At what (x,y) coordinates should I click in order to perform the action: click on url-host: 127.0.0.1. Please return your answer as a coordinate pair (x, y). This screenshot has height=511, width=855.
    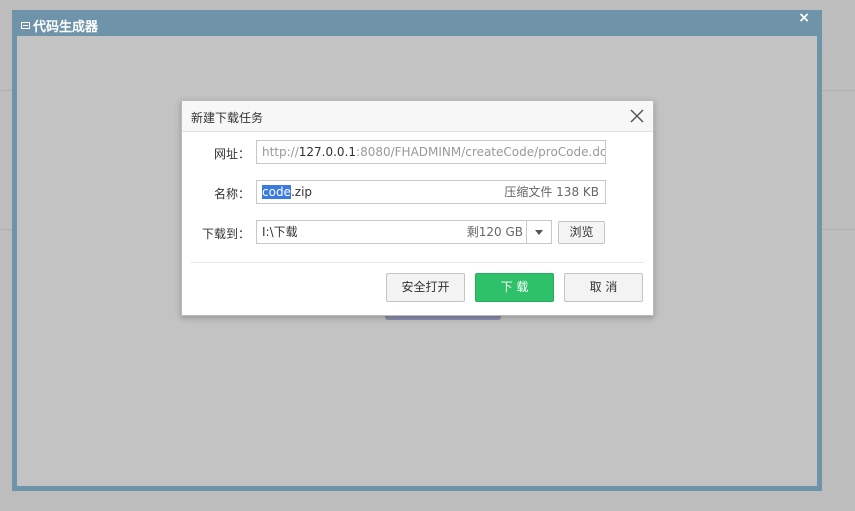
    Looking at the image, I should click on (327, 152).